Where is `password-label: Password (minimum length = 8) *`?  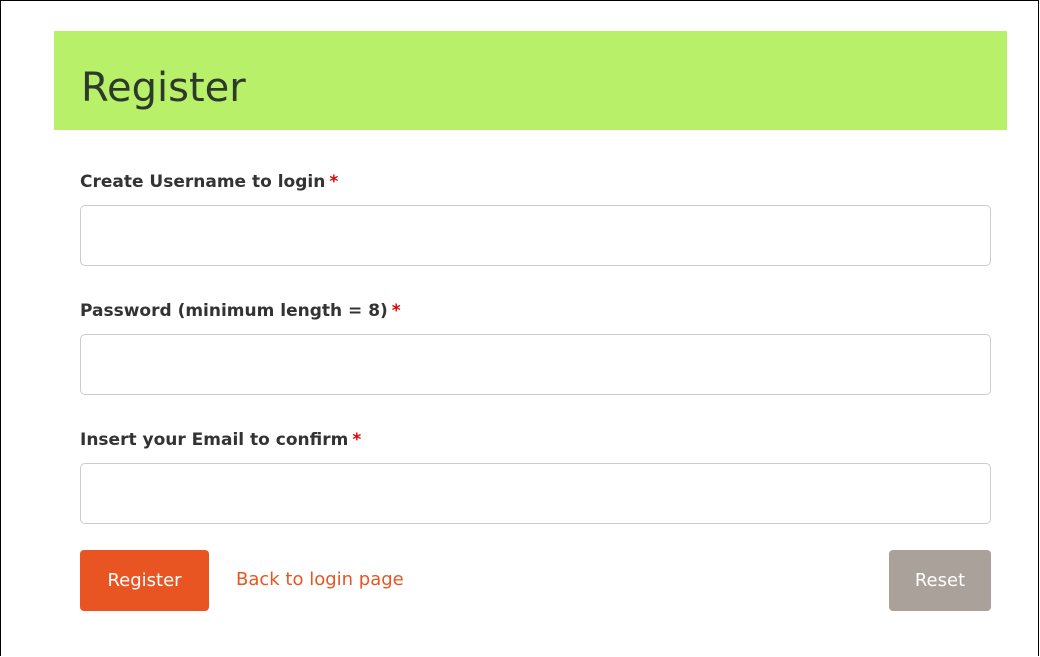
password-label: Password (minimum length = 8) * is located at coordinates (240, 311).